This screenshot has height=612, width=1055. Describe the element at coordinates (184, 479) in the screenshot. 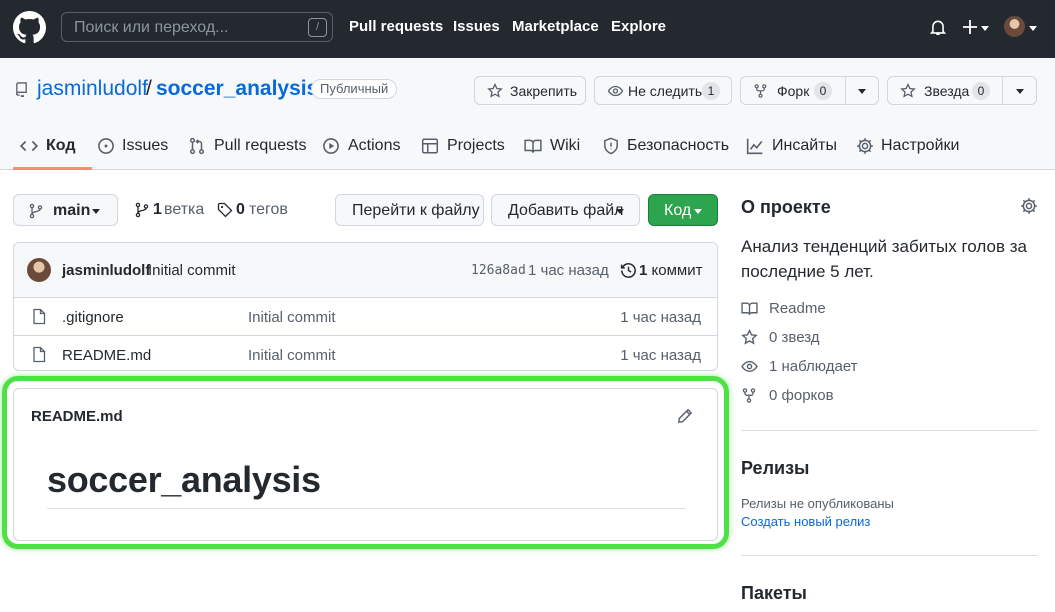

I see `readme-heading: soccer_analysis` at that location.